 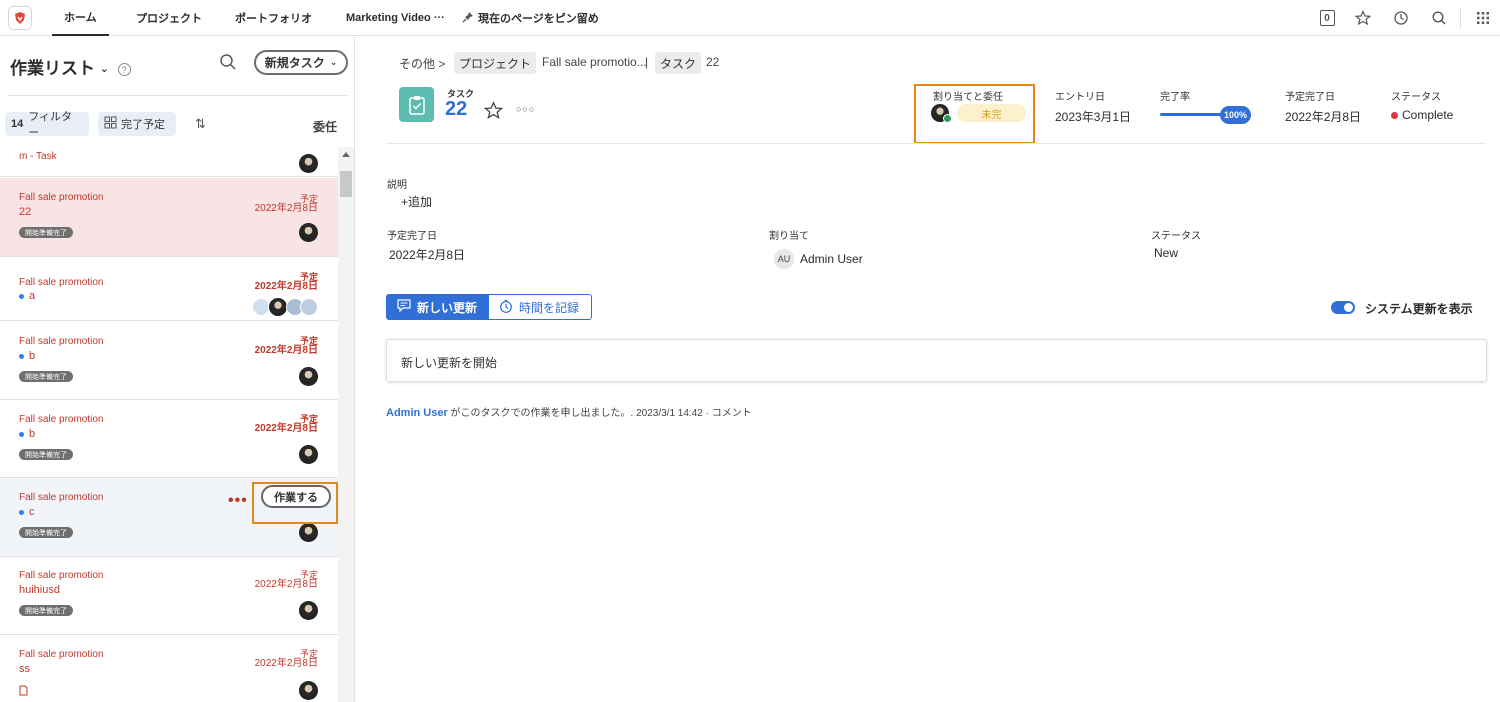 What do you see at coordinates (301, 62) in the screenshot?
I see `new-task-button: 新規タスク ⌄` at bounding box center [301, 62].